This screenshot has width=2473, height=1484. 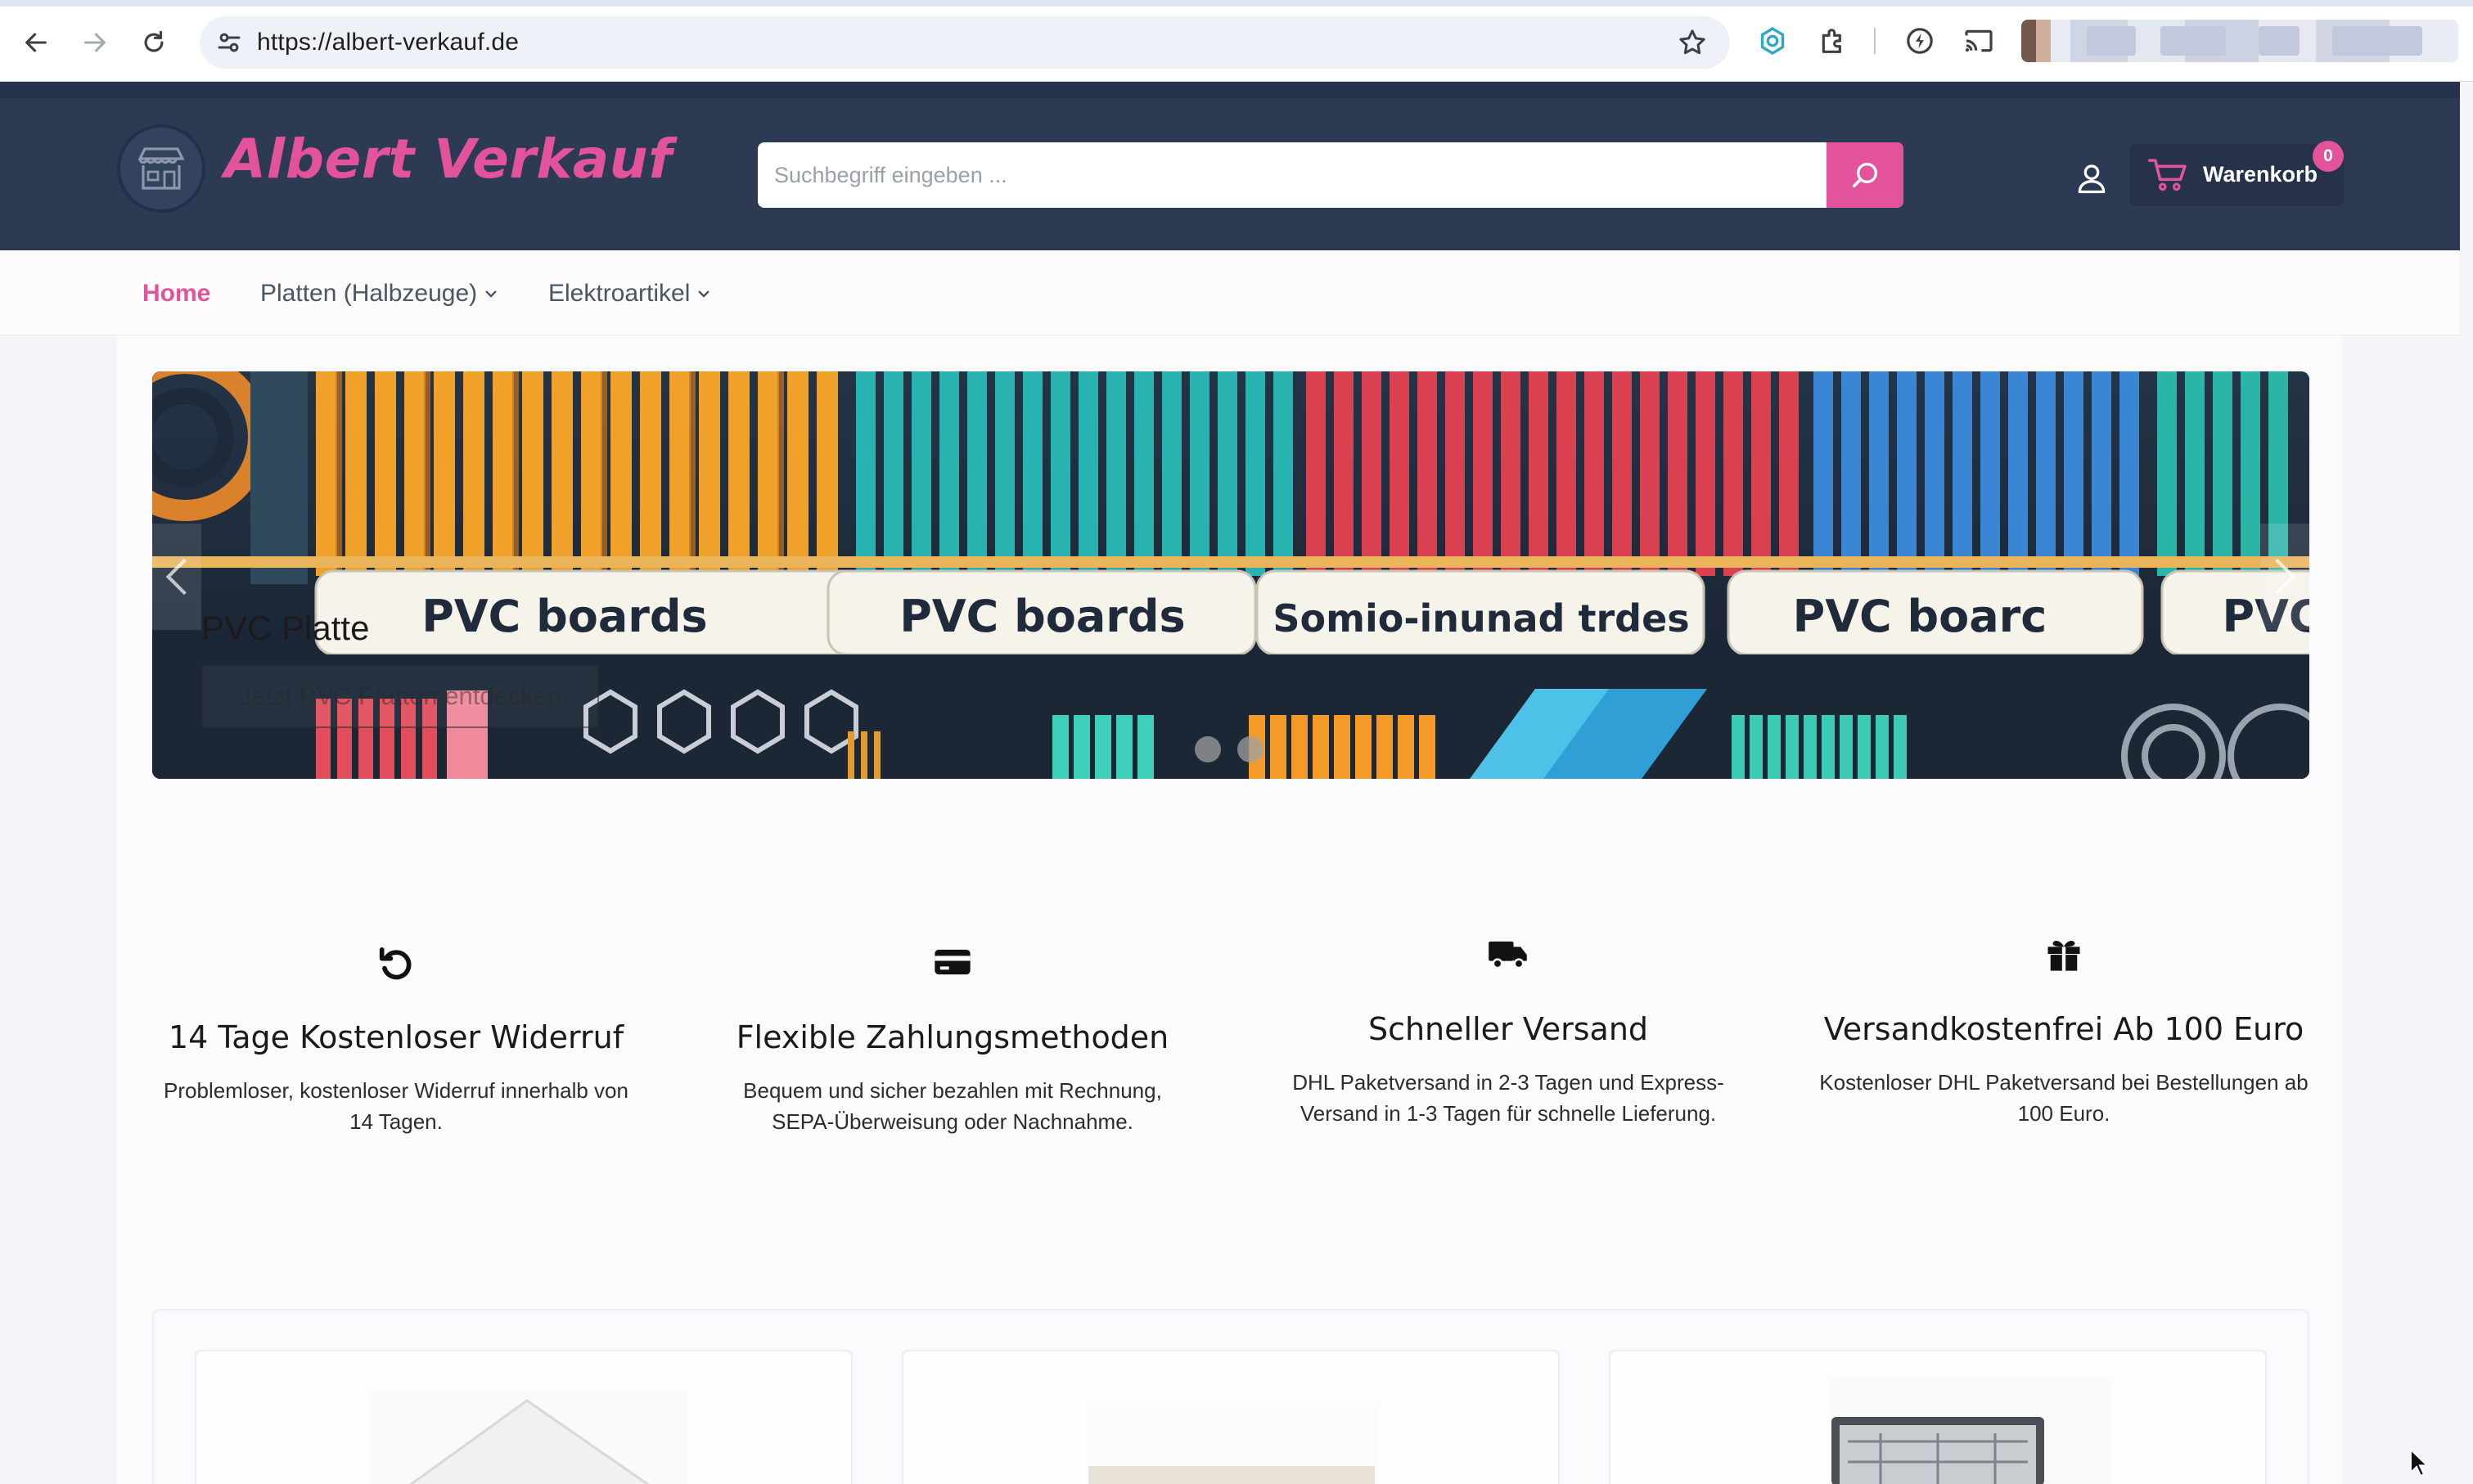 What do you see at coordinates (2167, 175) in the screenshot?
I see `cart-icon` at bounding box center [2167, 175].